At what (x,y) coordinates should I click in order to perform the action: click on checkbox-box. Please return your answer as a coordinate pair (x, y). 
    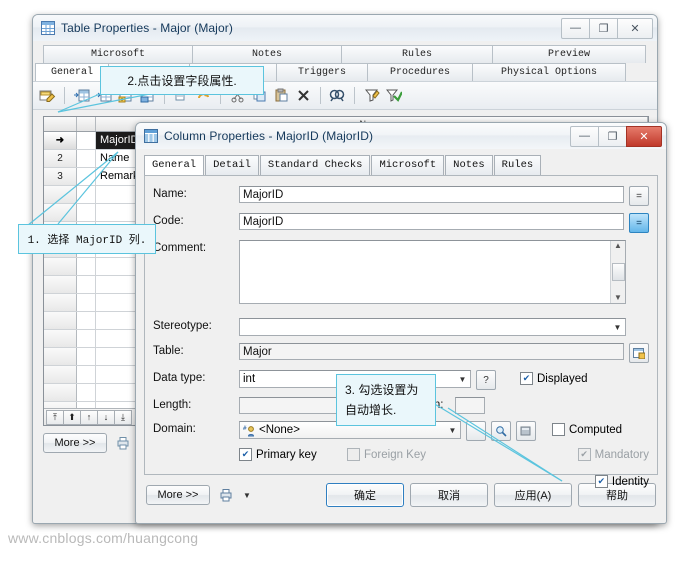
    Looking at the image, I should click on (558, 429).